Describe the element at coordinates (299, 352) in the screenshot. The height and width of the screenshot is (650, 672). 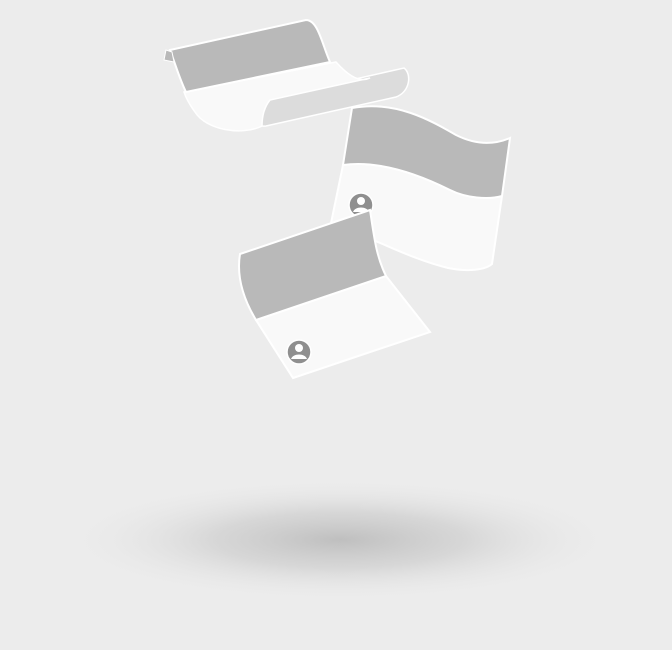
I see `user-avatar-icon` at that location.